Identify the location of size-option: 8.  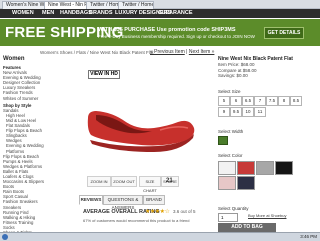
(284, 101).